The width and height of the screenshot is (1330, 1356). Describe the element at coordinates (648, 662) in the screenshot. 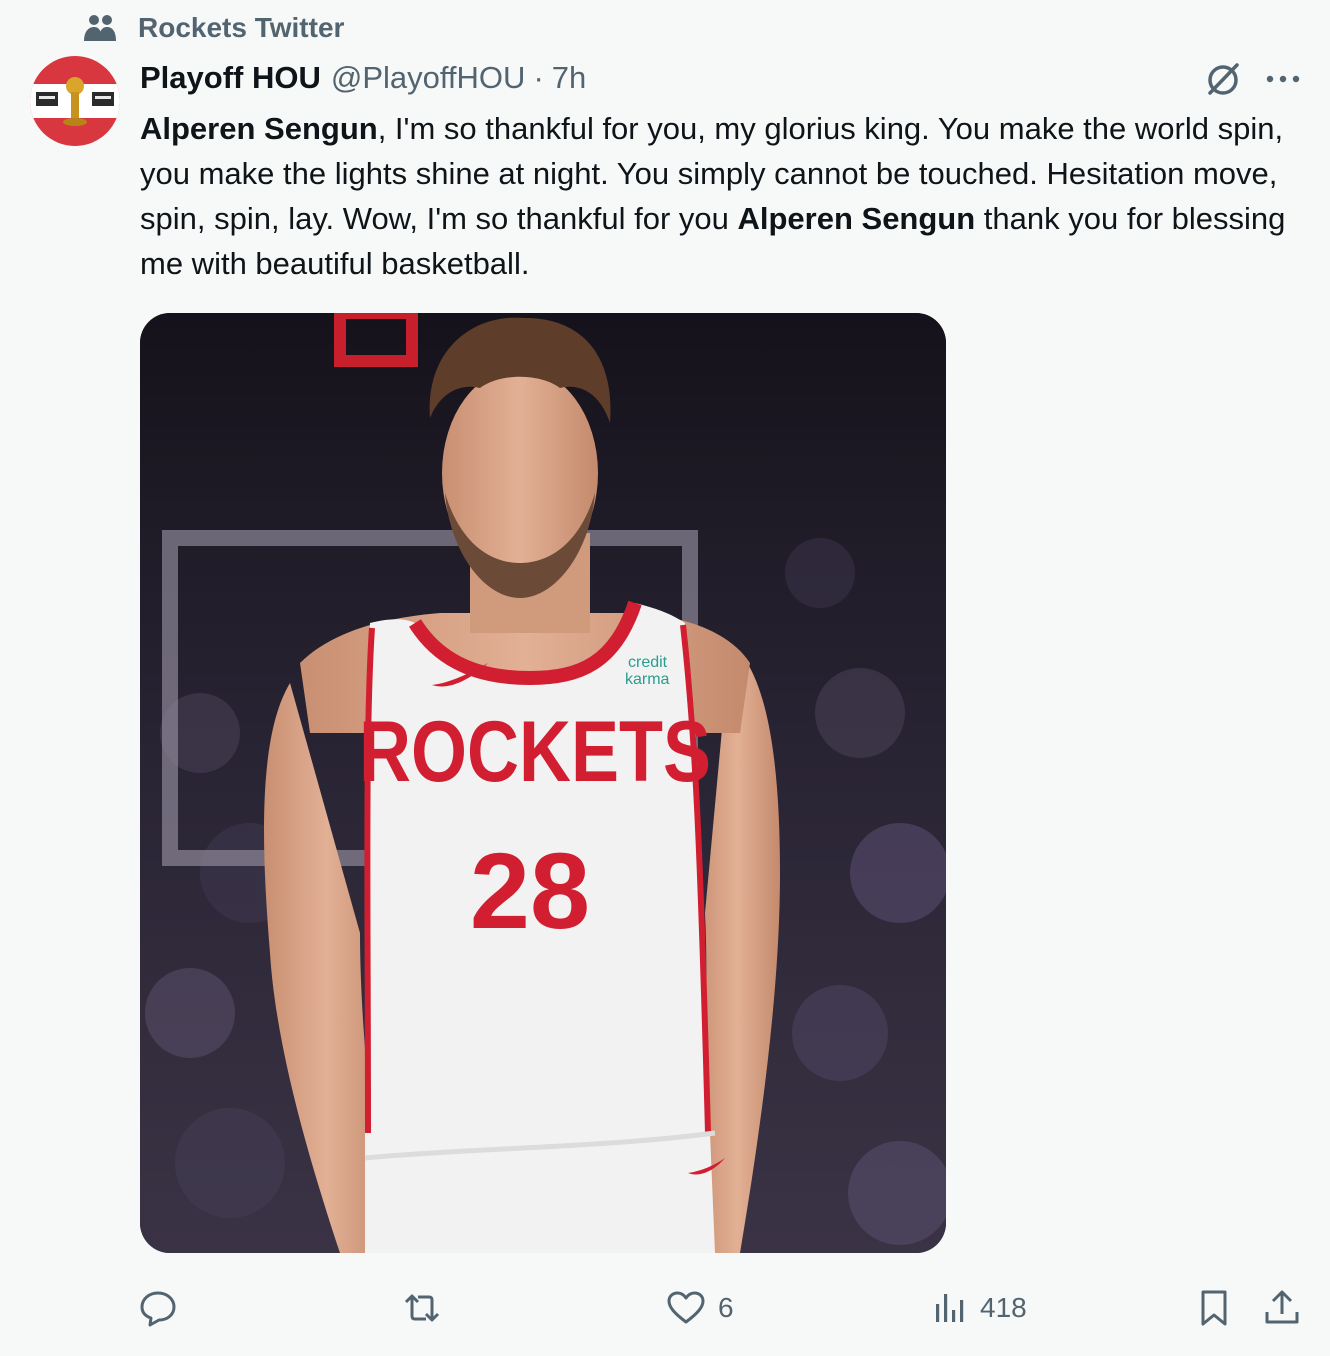

I see `sponsor-line-1: credit` at that location.